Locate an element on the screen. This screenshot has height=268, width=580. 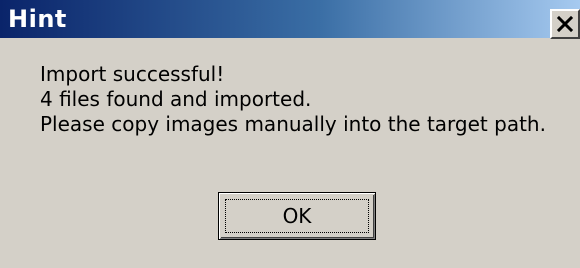
close-button is located at coordinates (565, 24).